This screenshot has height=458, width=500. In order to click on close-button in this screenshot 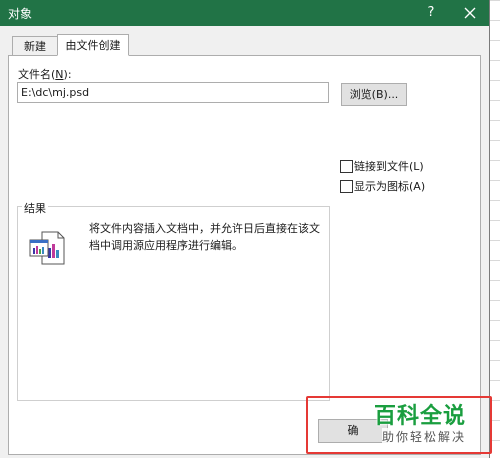, I will do `click(470, 13)`.